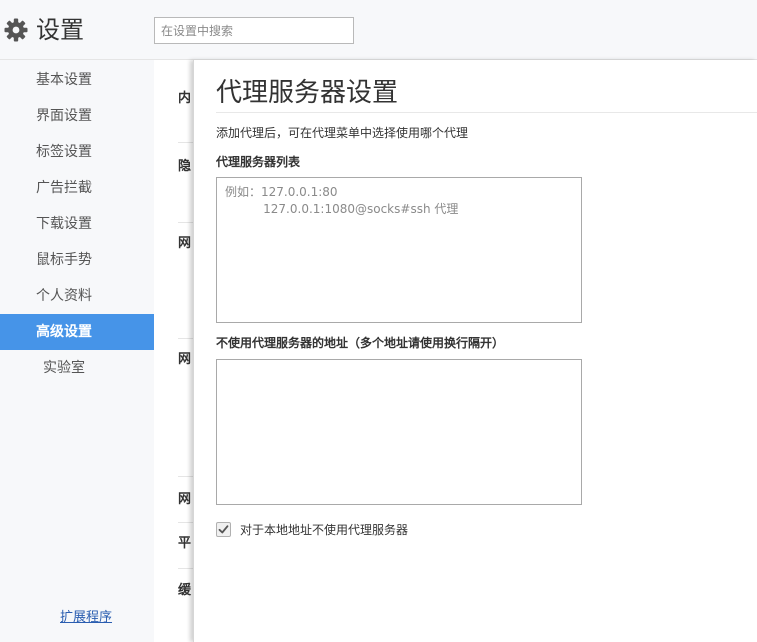 Image resolution: width=757 pixels, height=642 pixels. What do you see at coordinates (360, 343) in the screenshot?
I see `bypass-list-label: 不使用代理服务器的地址（多个地址请使用换行隔开）` at bounding box center [360, 343].